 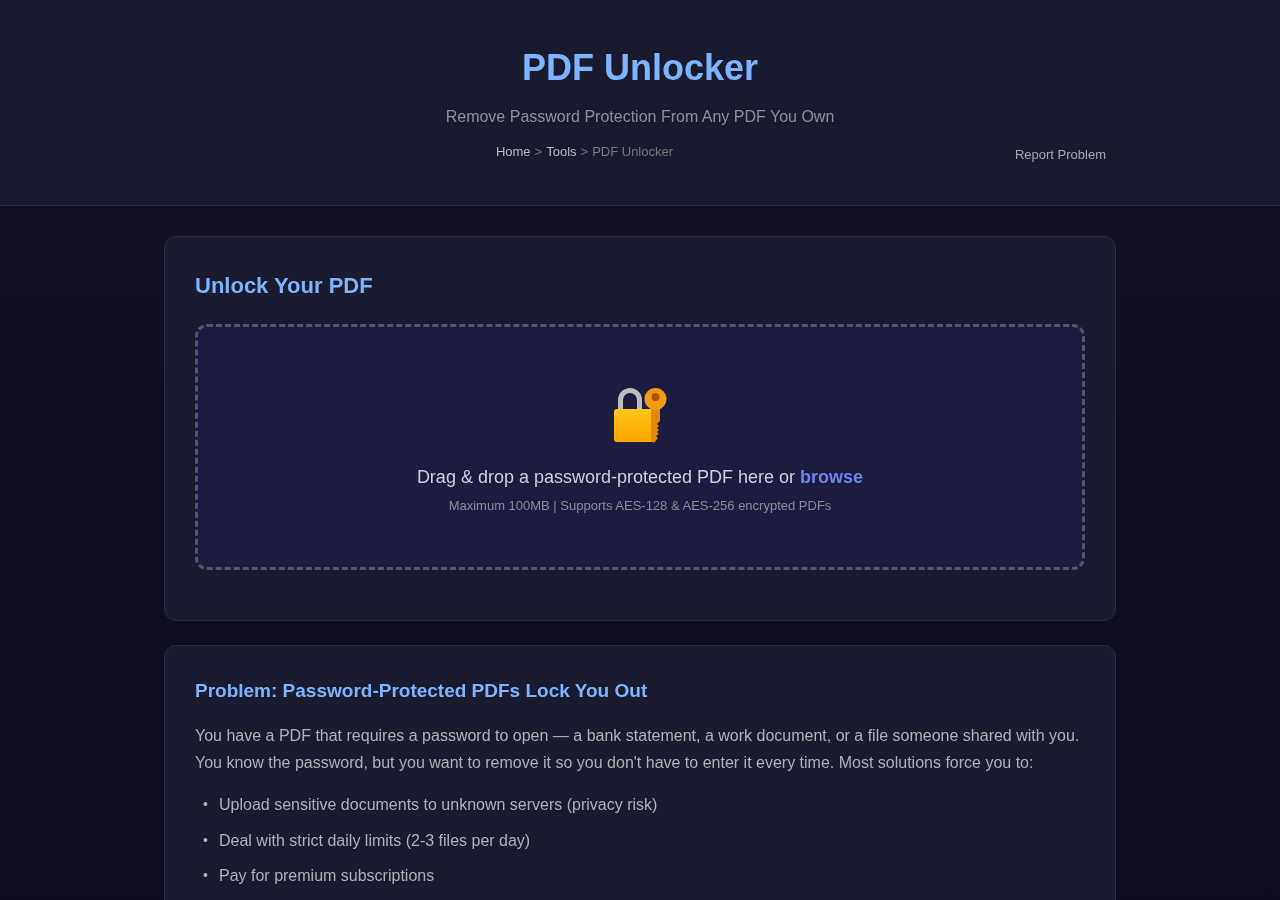 I want to click on upload-prompt: Drag & drop a password-protected PDF here or browse, so click(x=640, y=477).